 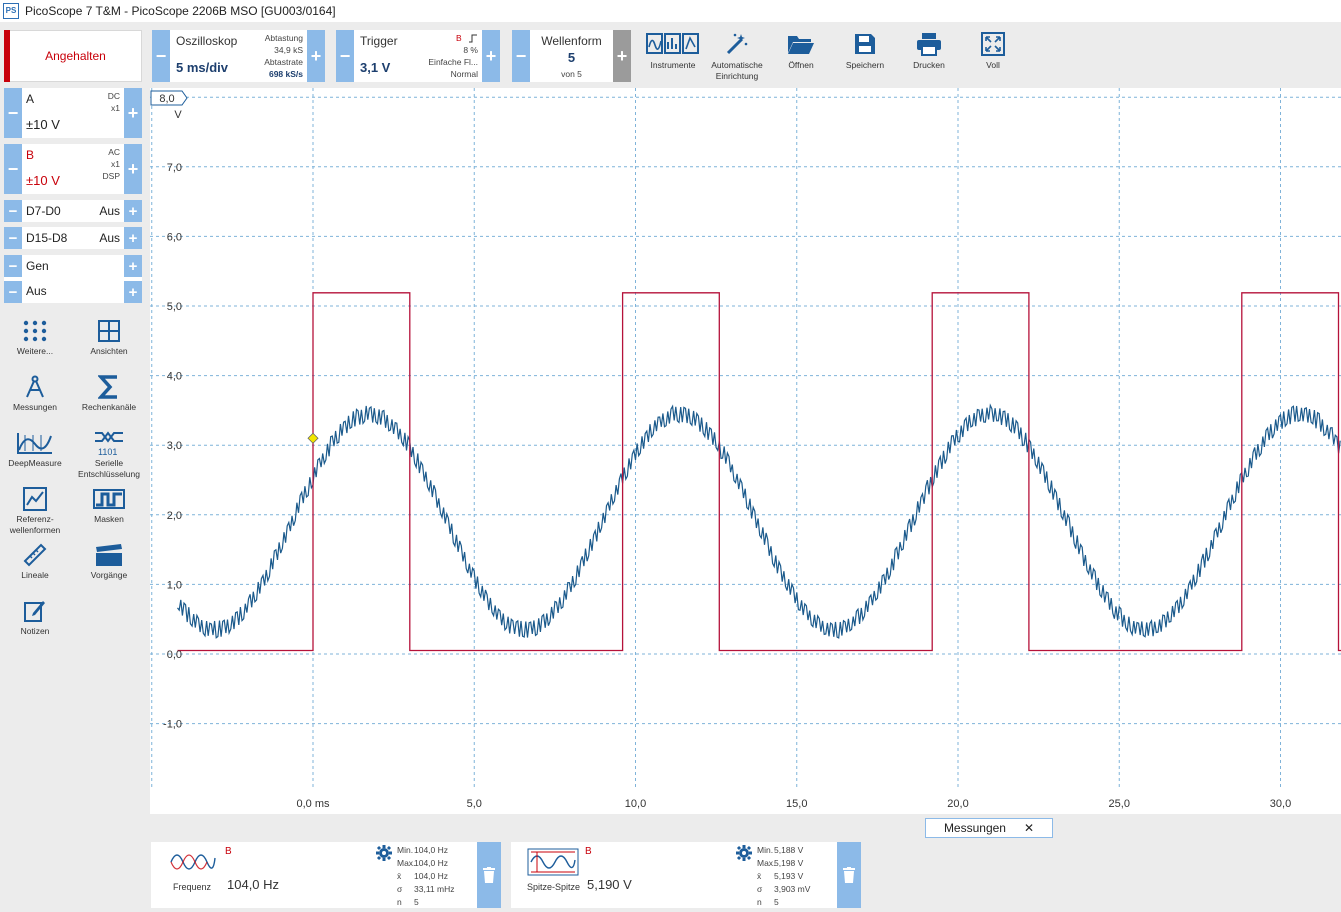 I want to click on trigger-title: Trigger, so click(x=379, y=41).